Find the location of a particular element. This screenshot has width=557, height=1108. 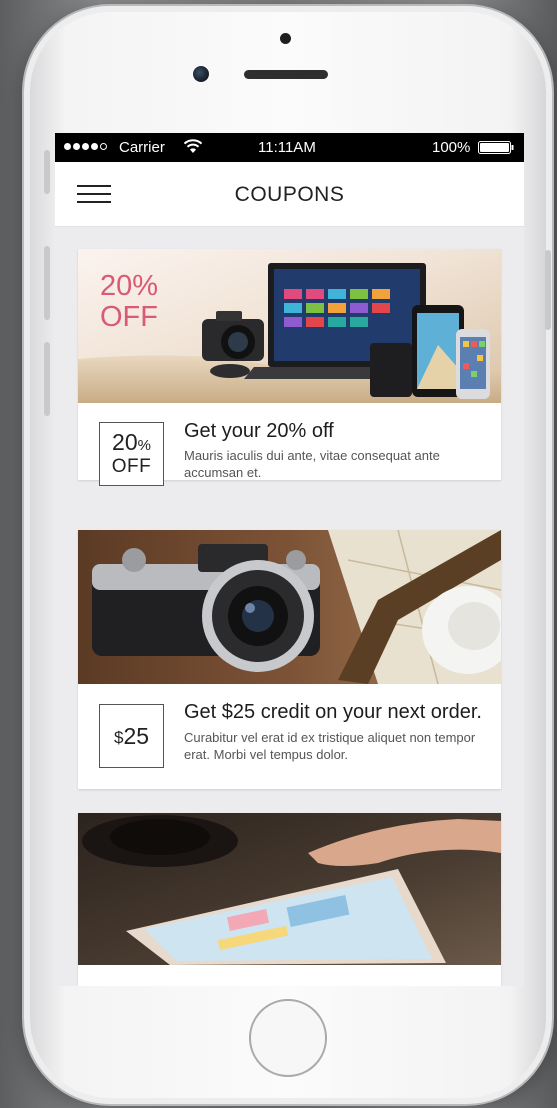

status-bar: Carrier 11:11AM 100% is located at coordinates (289, 147).